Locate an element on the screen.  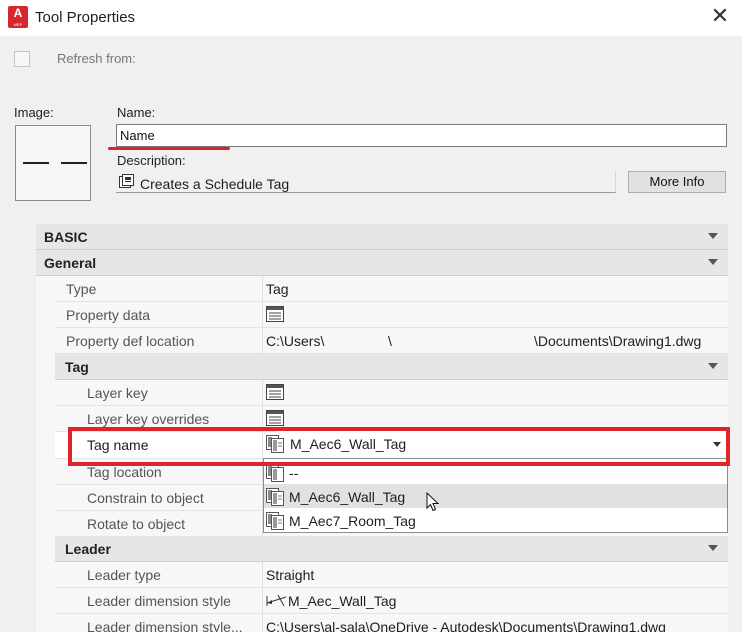
property-value: Straight is located at coordinates (290, 575).